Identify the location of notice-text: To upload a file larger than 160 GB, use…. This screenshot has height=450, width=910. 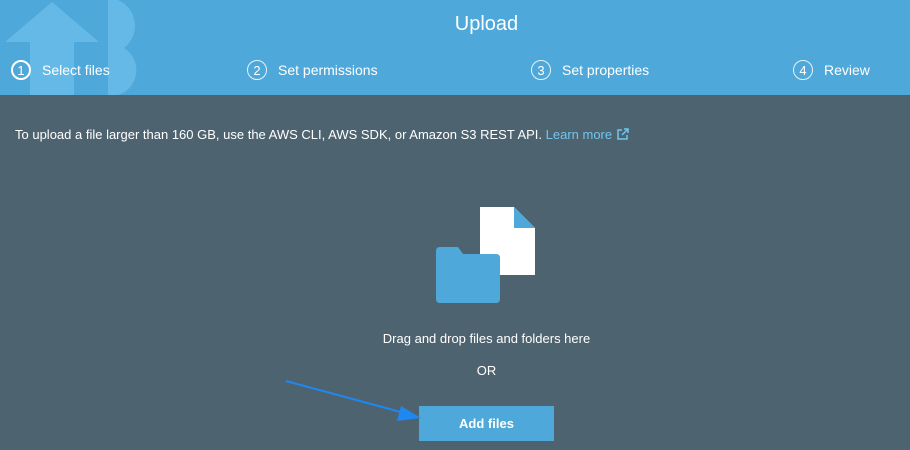
(279, 134).